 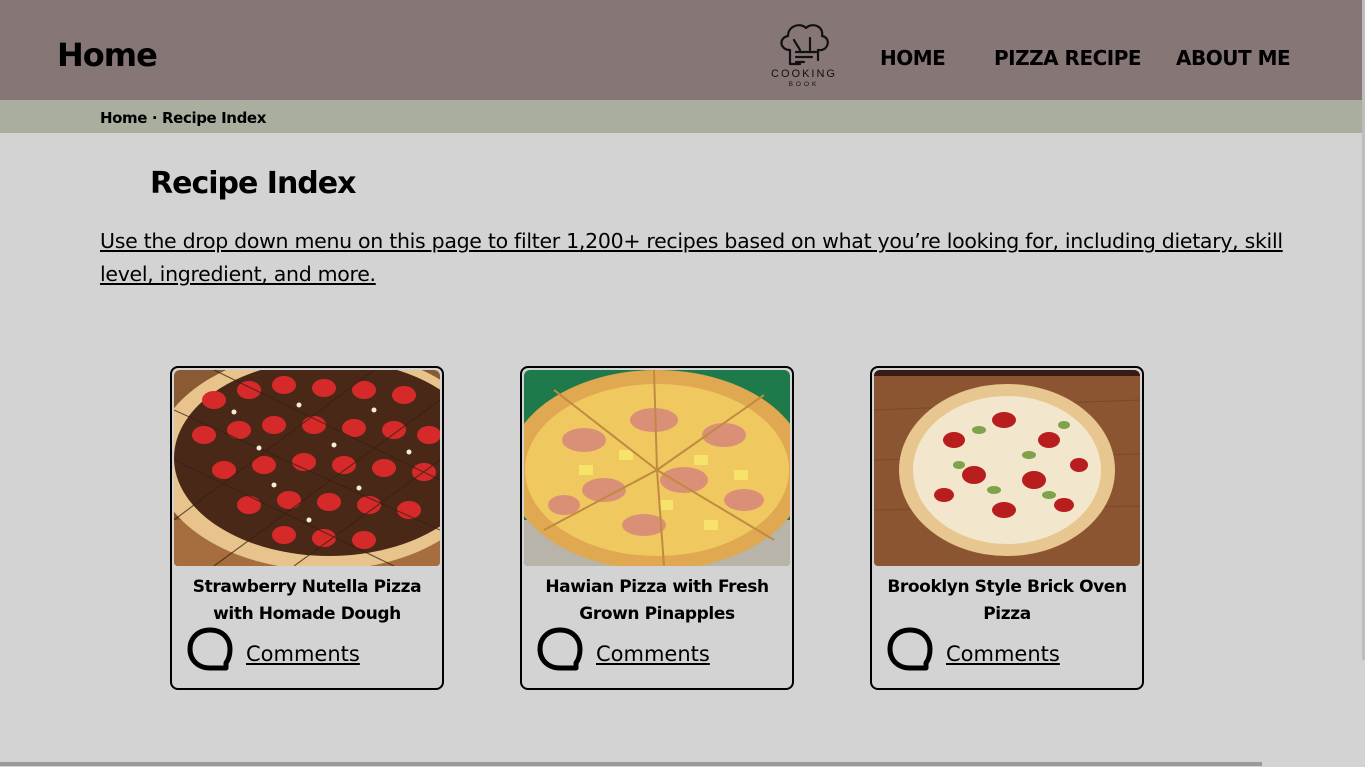 I want to click on brick-oven-pizza-image, so click(x=1007, y=468).